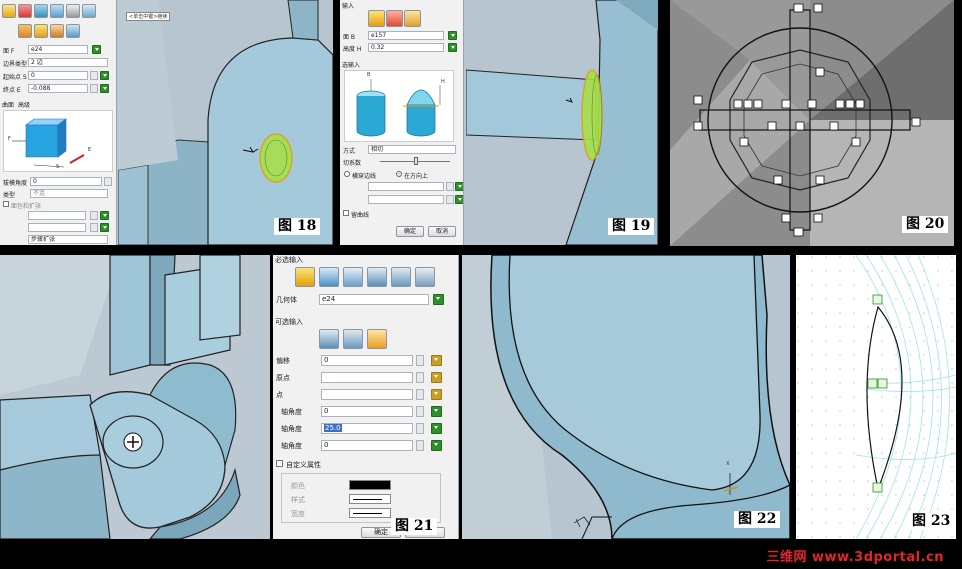 This screenshot has width=962, height=569. What do you see at coordinates (406, 47) in the screenshot?
I see `fig19-height-input: 0.32` at bounding box center [406, 47].